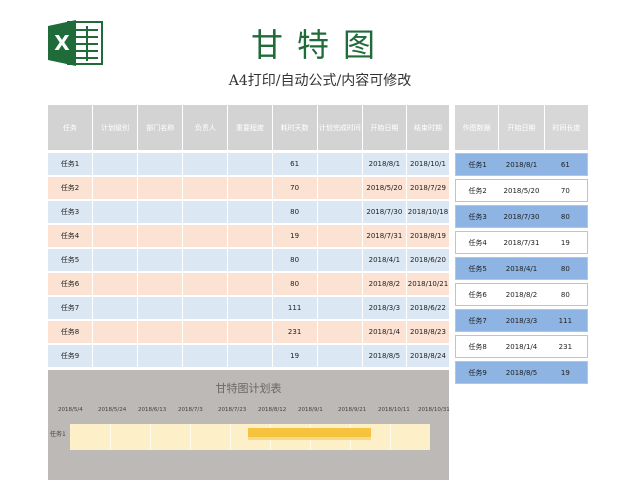 This screenshot has height=480, width=640. What do you see at coordinates (521, 216) in the screenshot?
I see `chart-data-cell: 2018/7/30` at bounding box center [521, 216].